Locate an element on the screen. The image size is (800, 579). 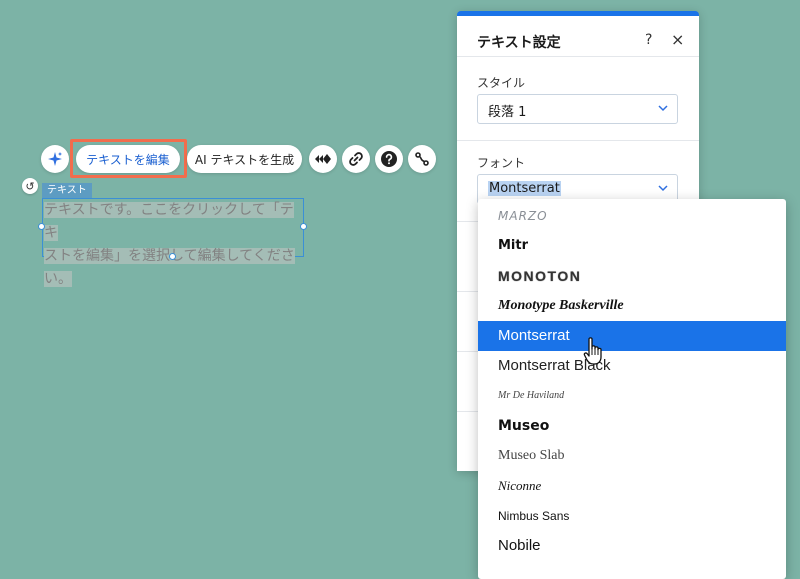
font-option-nobile: Nobile is located at coordinates (632, 546).